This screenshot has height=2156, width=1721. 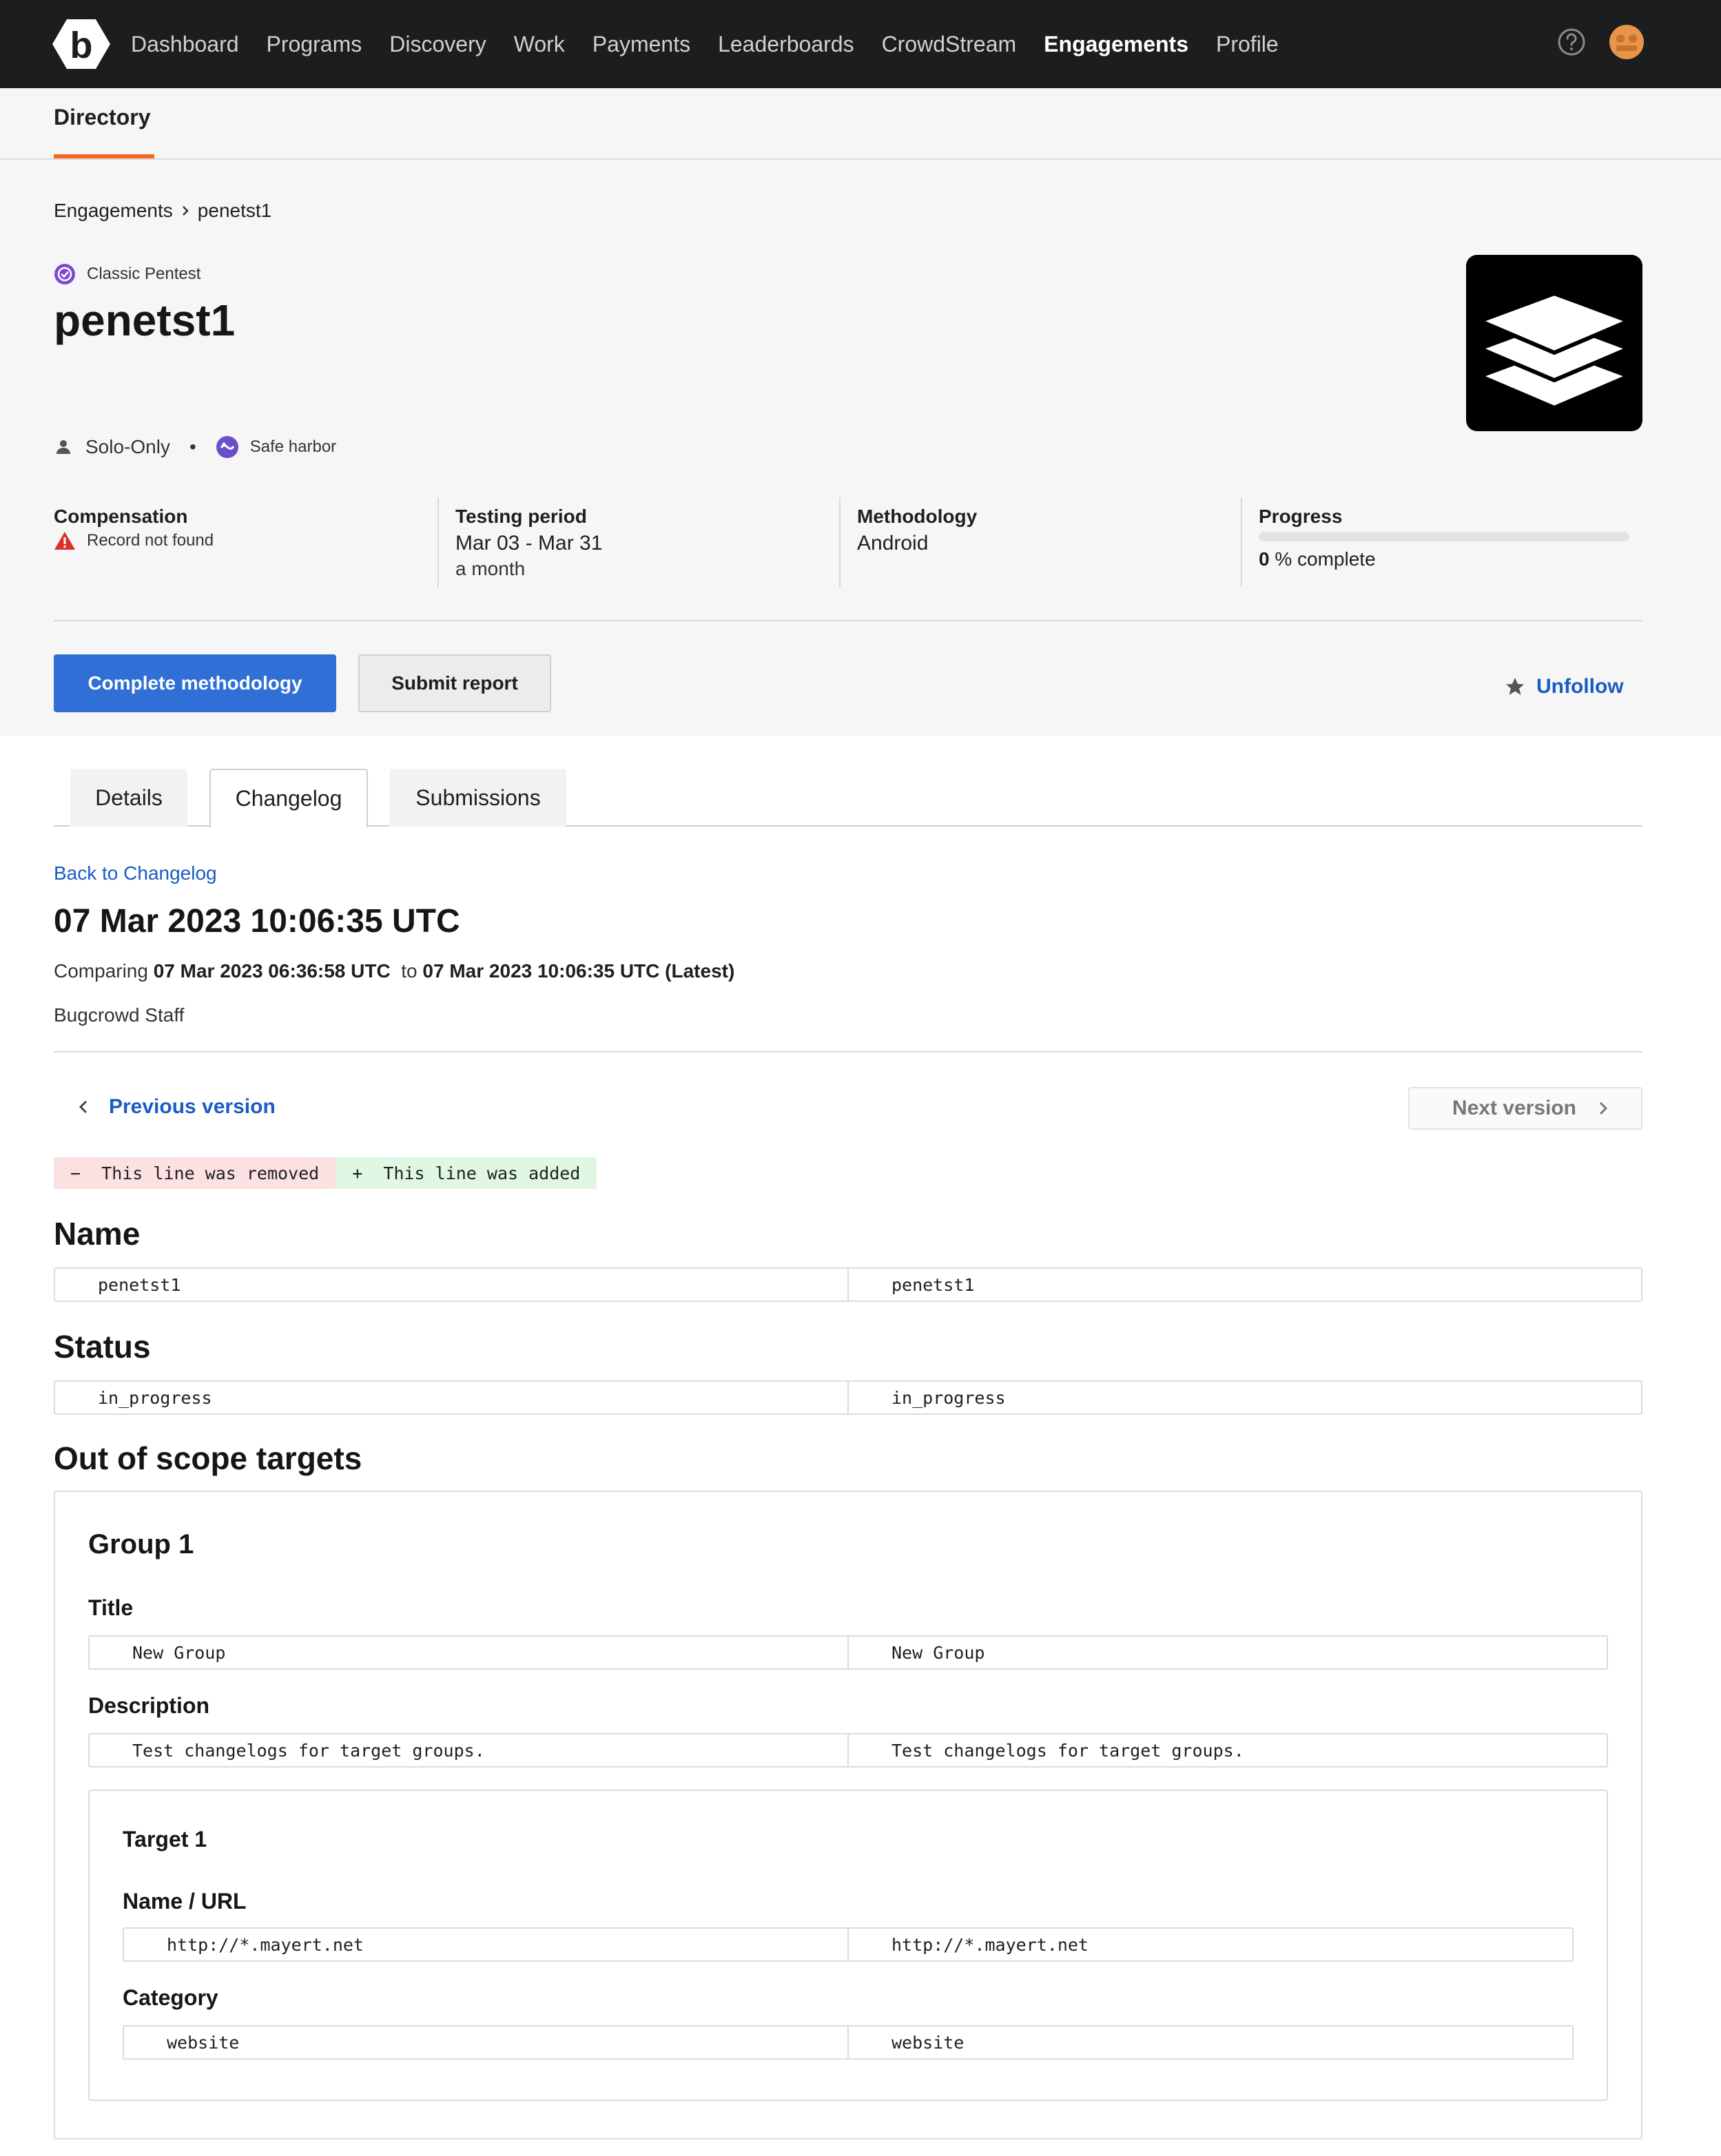 What do you see at coordinates (1264, 559) in the screenshot?
I see `progress-percent: 0` at bounding box center [1264, 559].